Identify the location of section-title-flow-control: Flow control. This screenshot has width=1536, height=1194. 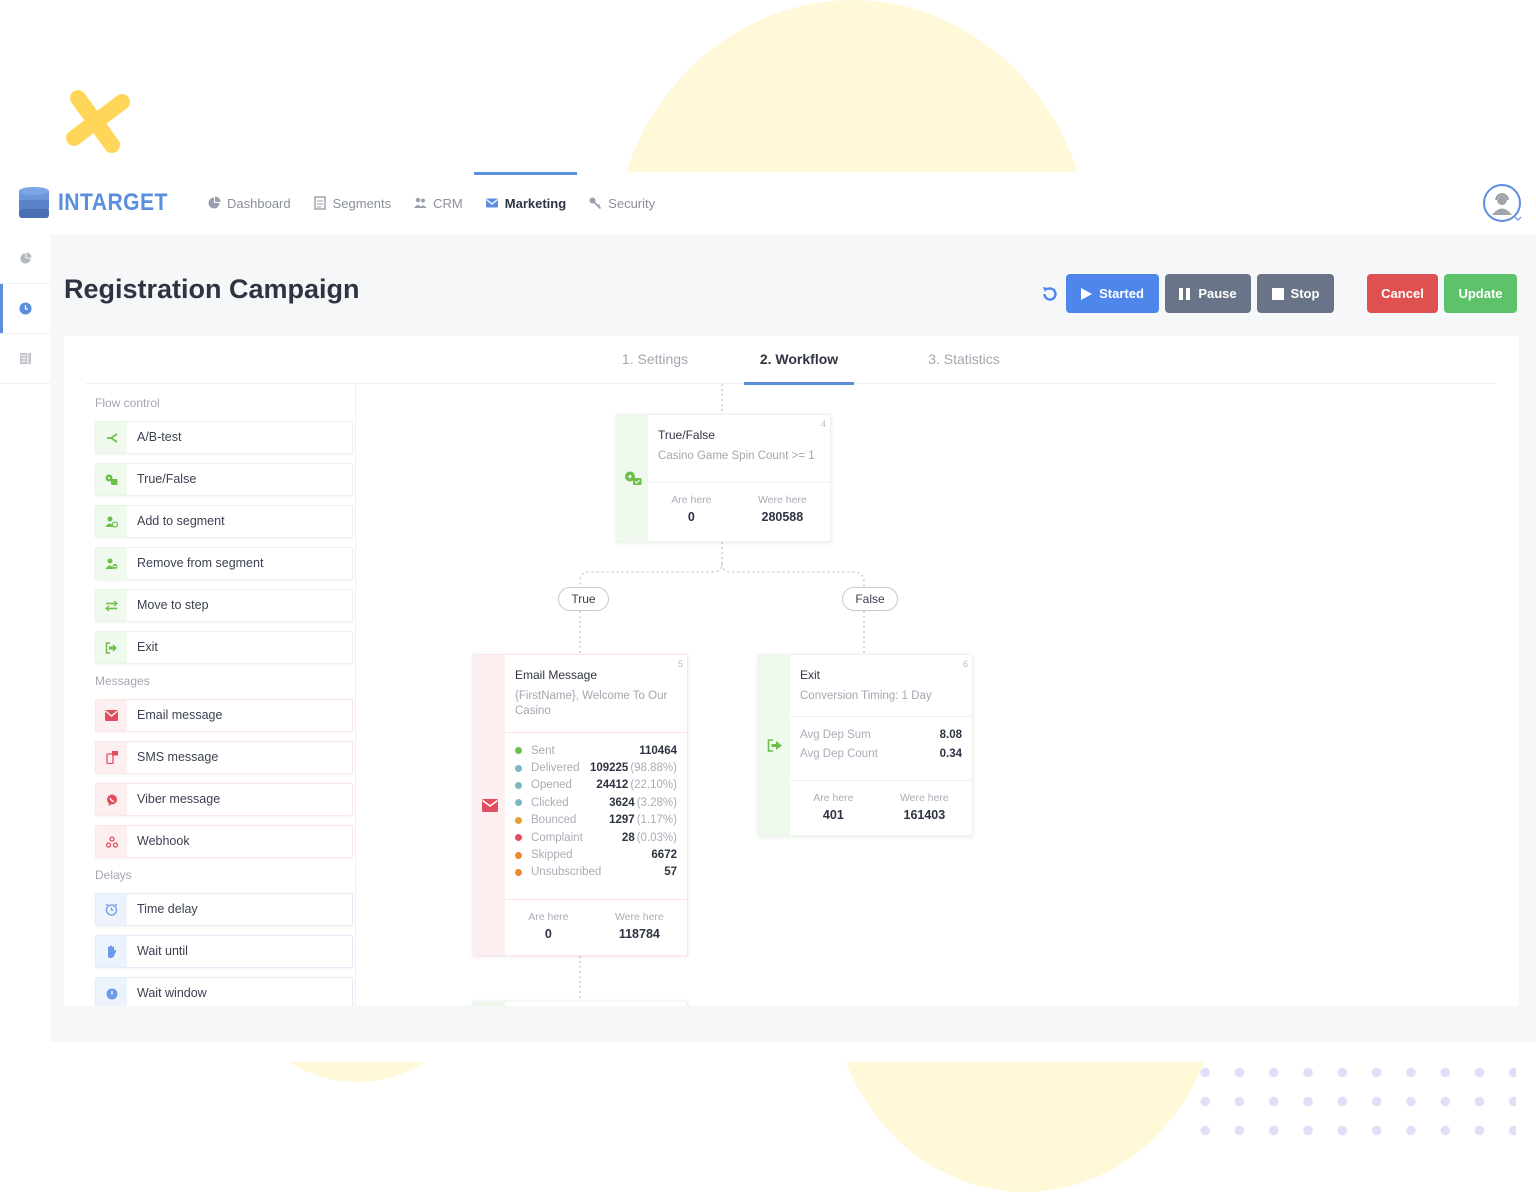
(127, 403).